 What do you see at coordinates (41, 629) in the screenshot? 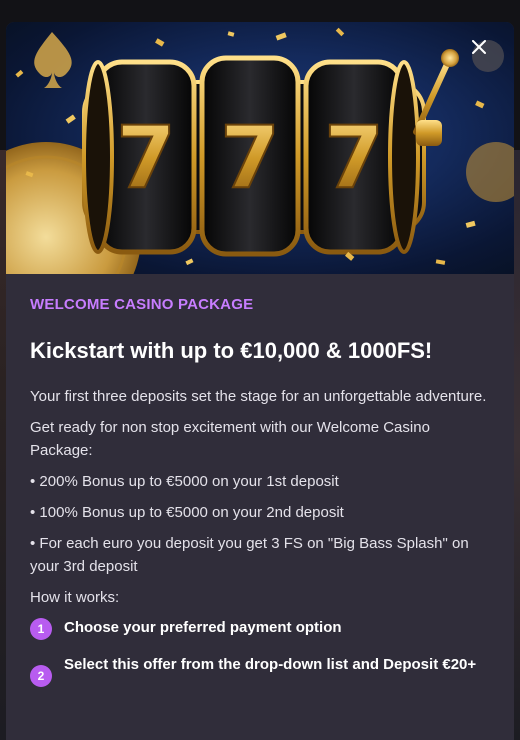
I see `step-number-badge: 1` at bounding box center [41, 629].